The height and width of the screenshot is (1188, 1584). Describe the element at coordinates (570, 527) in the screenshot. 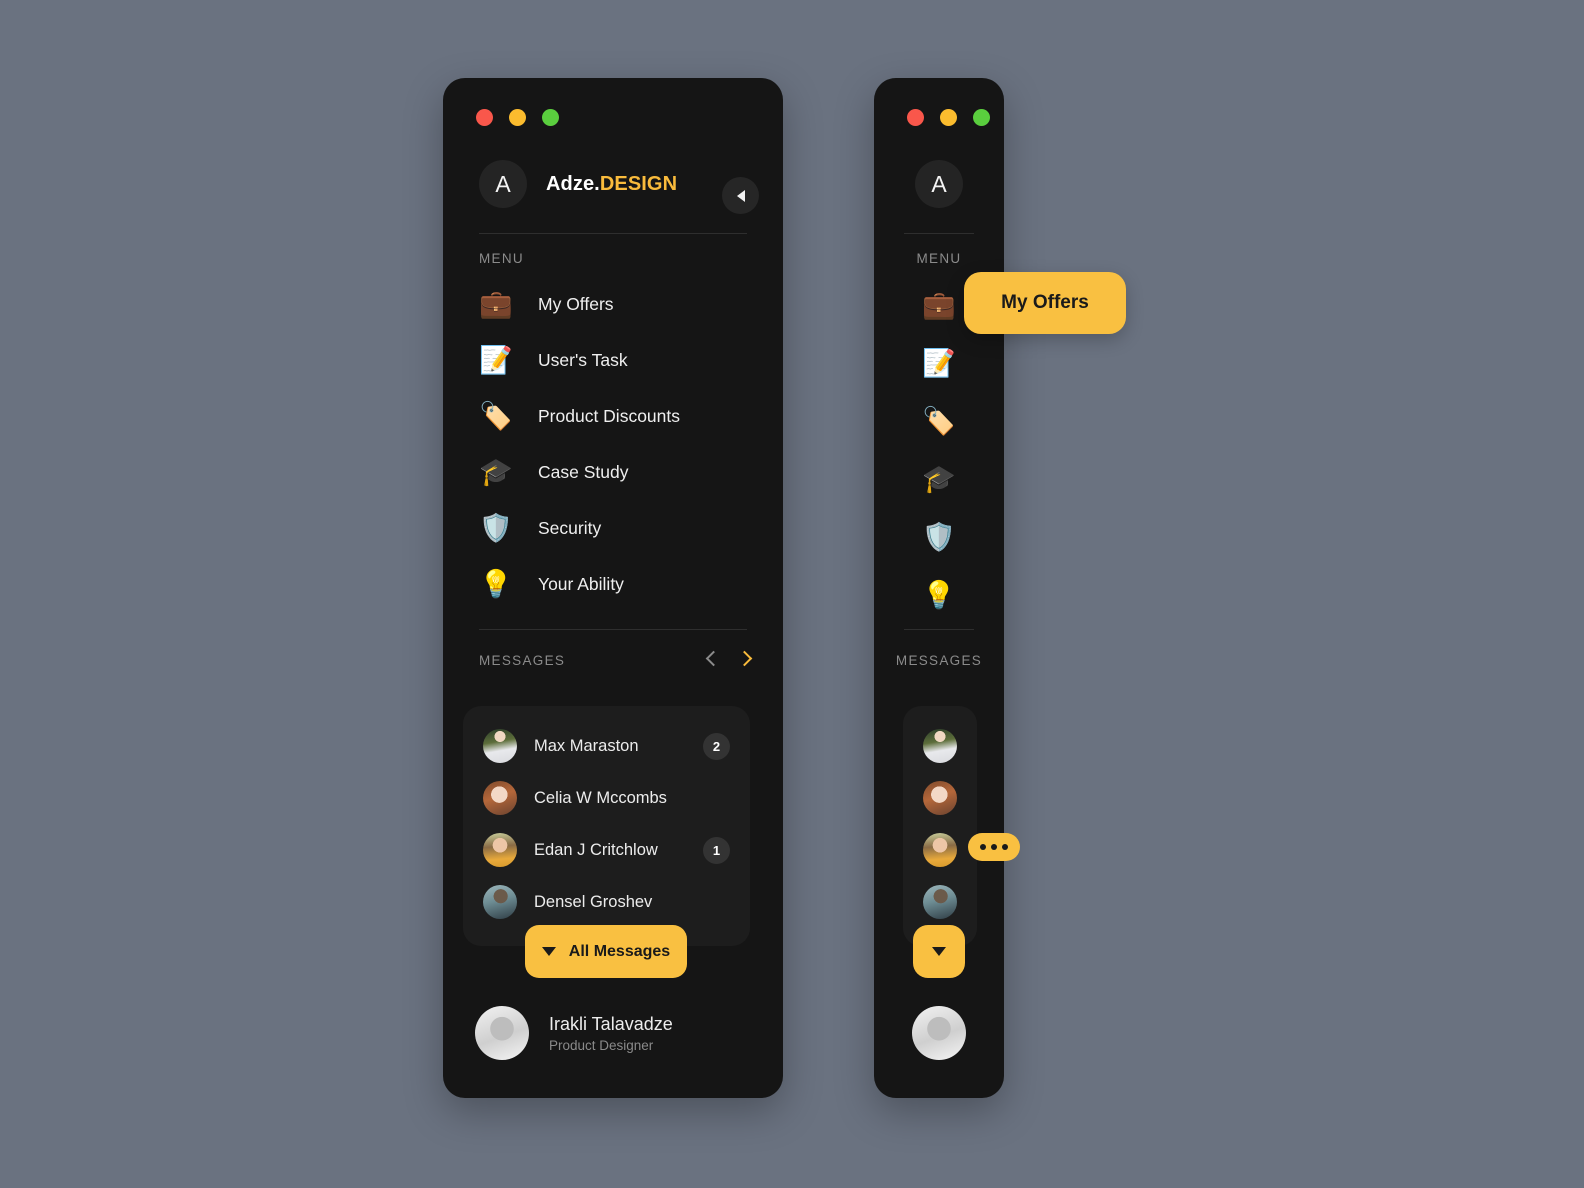

I see `sidebar-item-label: Security` at that location.